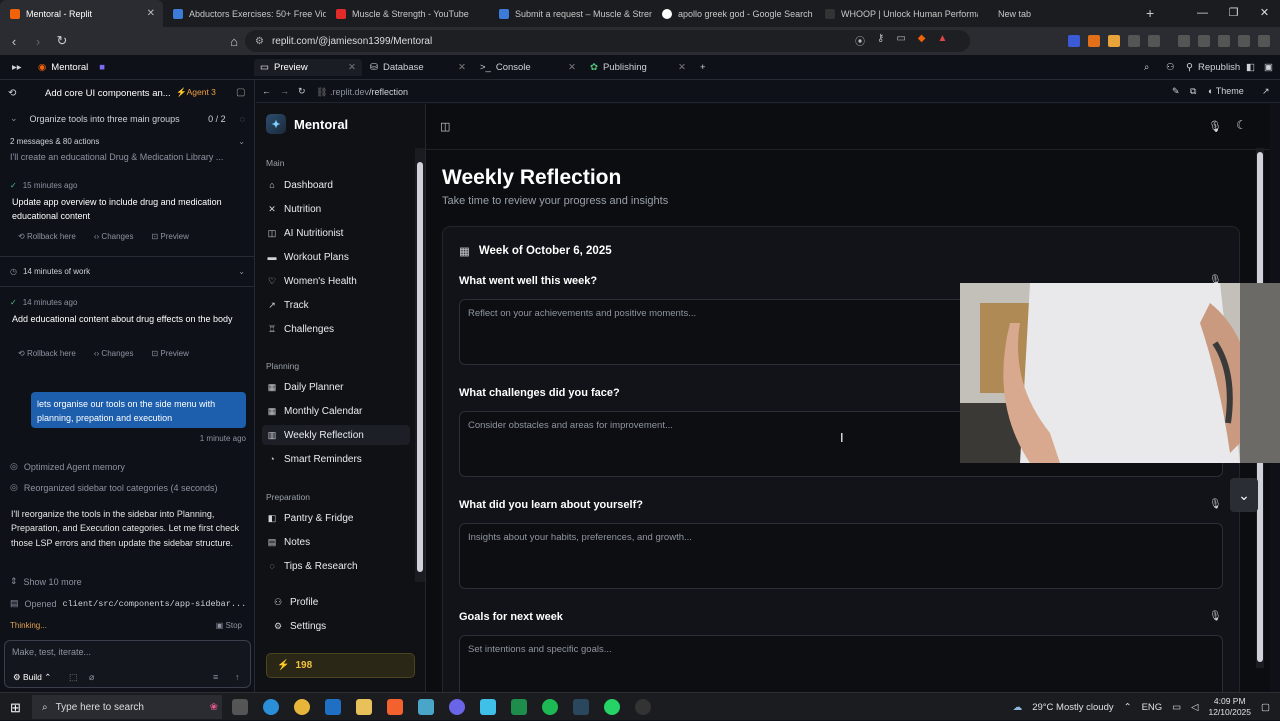 This screenshot has width=1280, height=721. I want to click on project-name: ◉ Mentoral ■, so click(71, 67).